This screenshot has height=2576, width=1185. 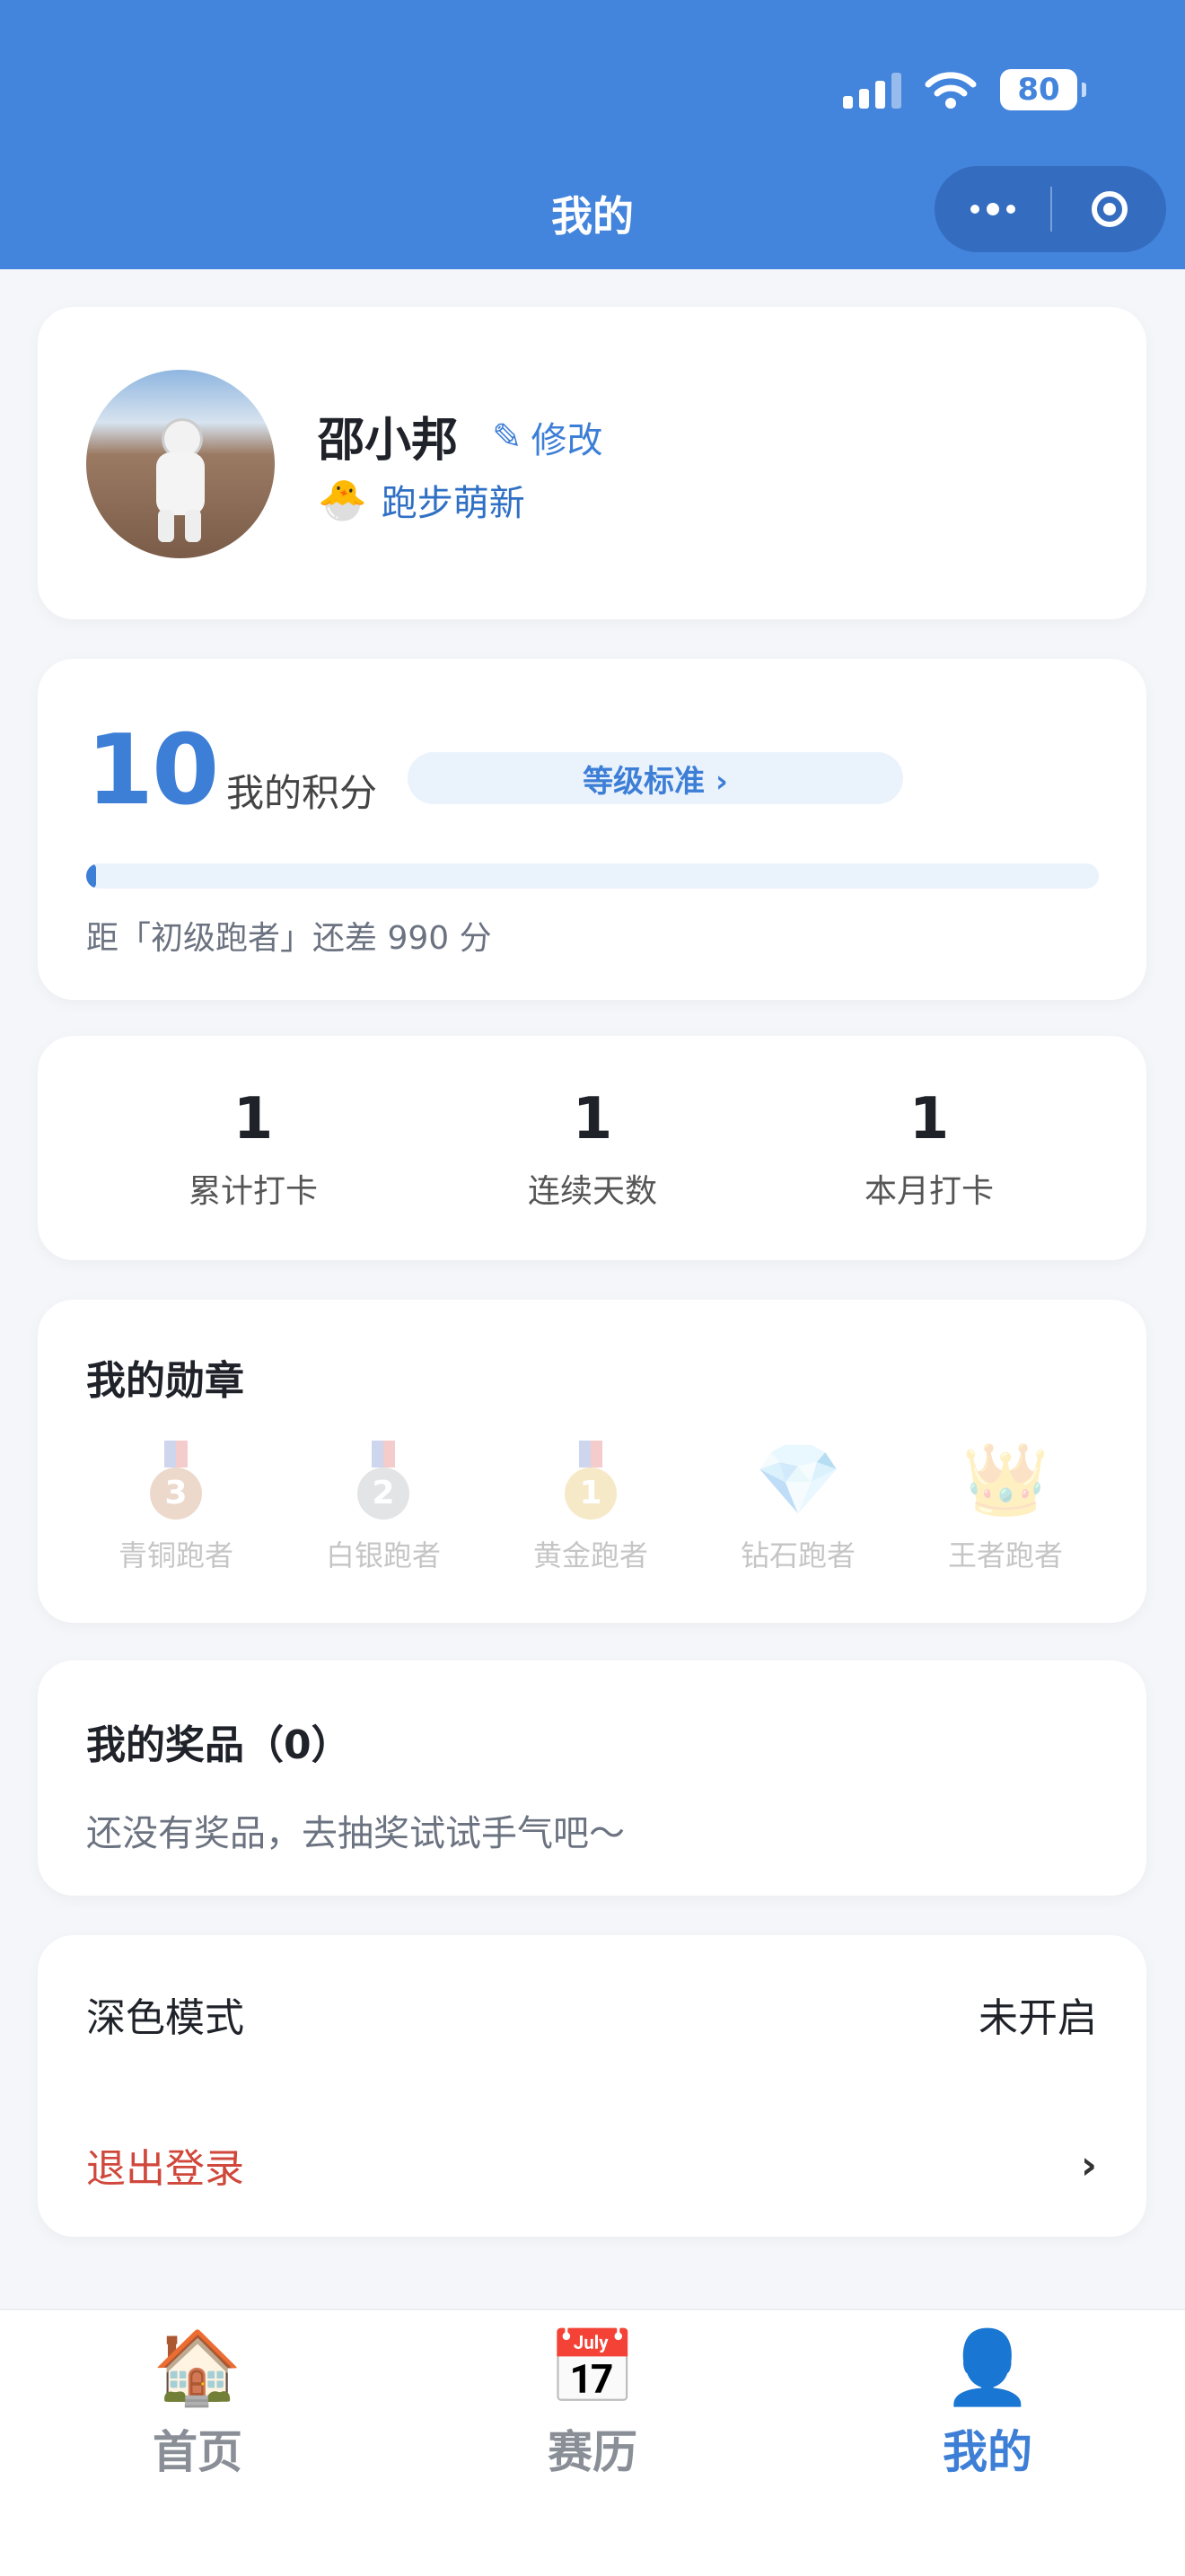 I want to click on medal-gold: 1 黄金跑者, so click(x=590, y=1507).